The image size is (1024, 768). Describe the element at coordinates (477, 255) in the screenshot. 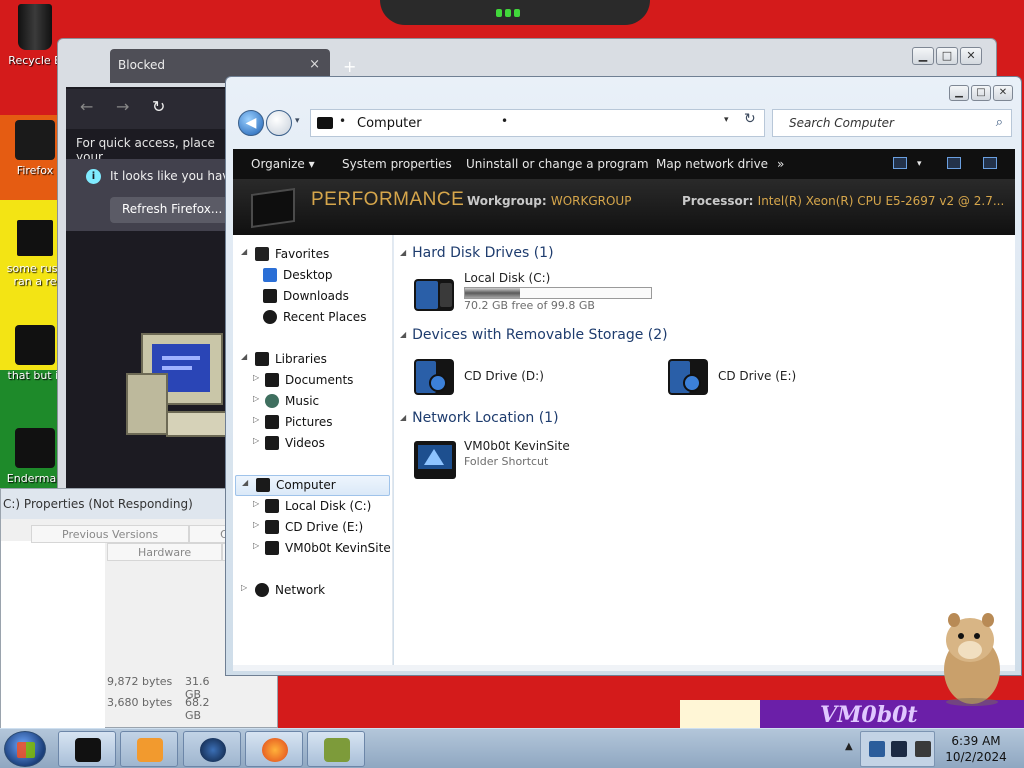

I see `group-header-hard-disk-drives: ◢ Hard Disk Drives (1)` at that location.